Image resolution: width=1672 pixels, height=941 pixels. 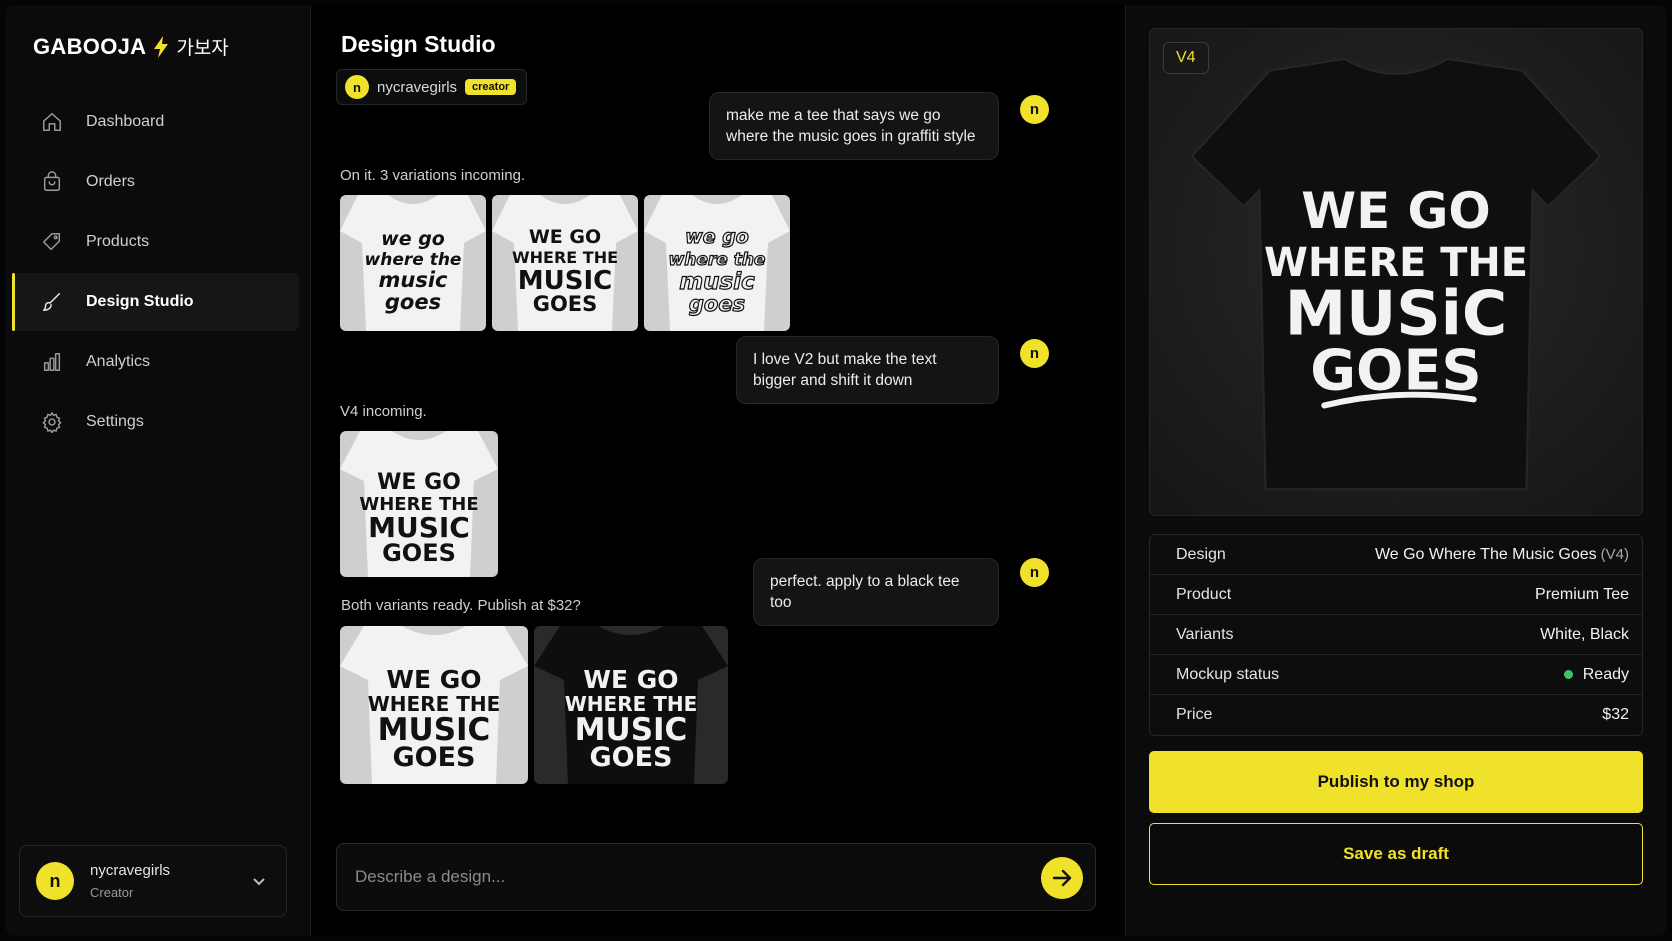 What do you see at coordinates (1396, 782) in the screenshot?
I see `publish-button: Publish to my shop` at bounding box center [1396, 782].